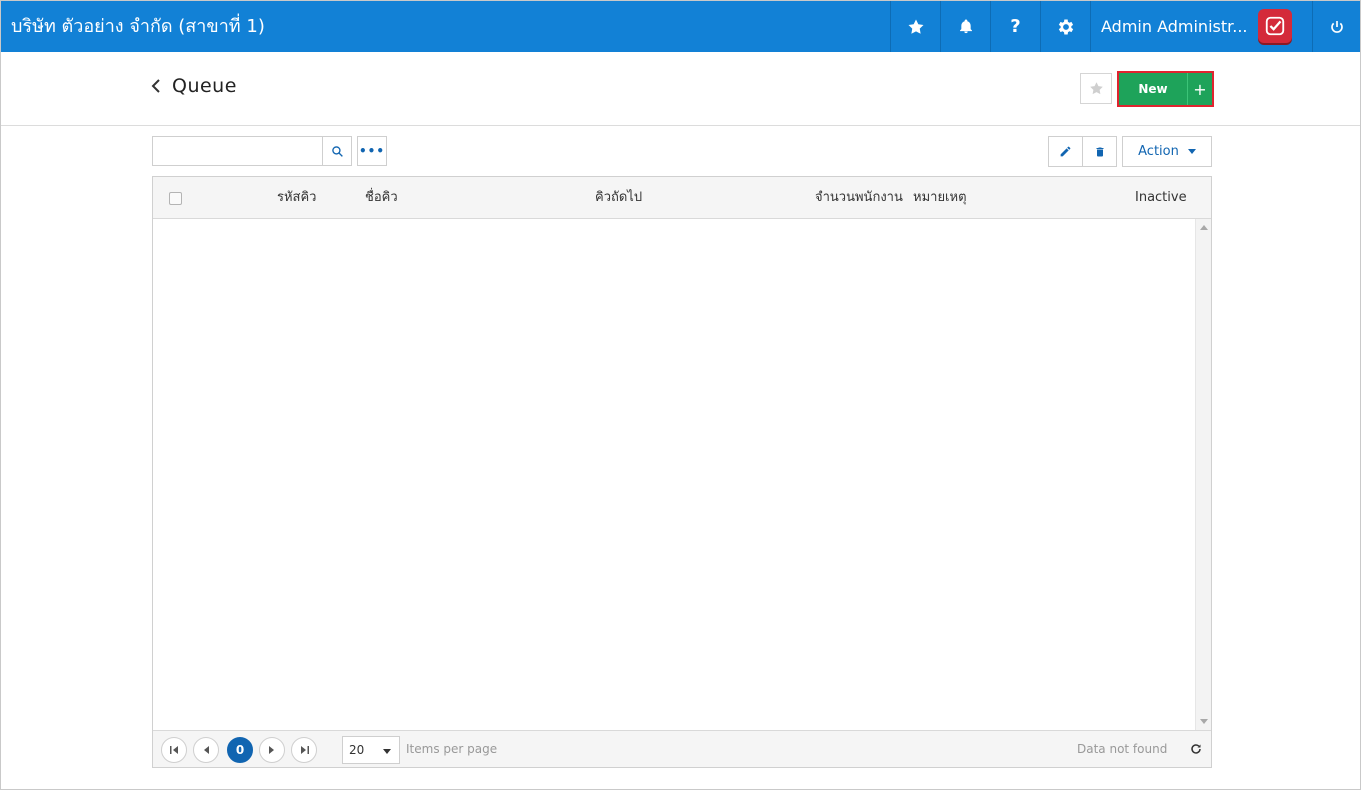  I want to click on company-name: บริษัท ตัวอย่าง จำกัด (สาขาที่ 1), so click(138, 26).